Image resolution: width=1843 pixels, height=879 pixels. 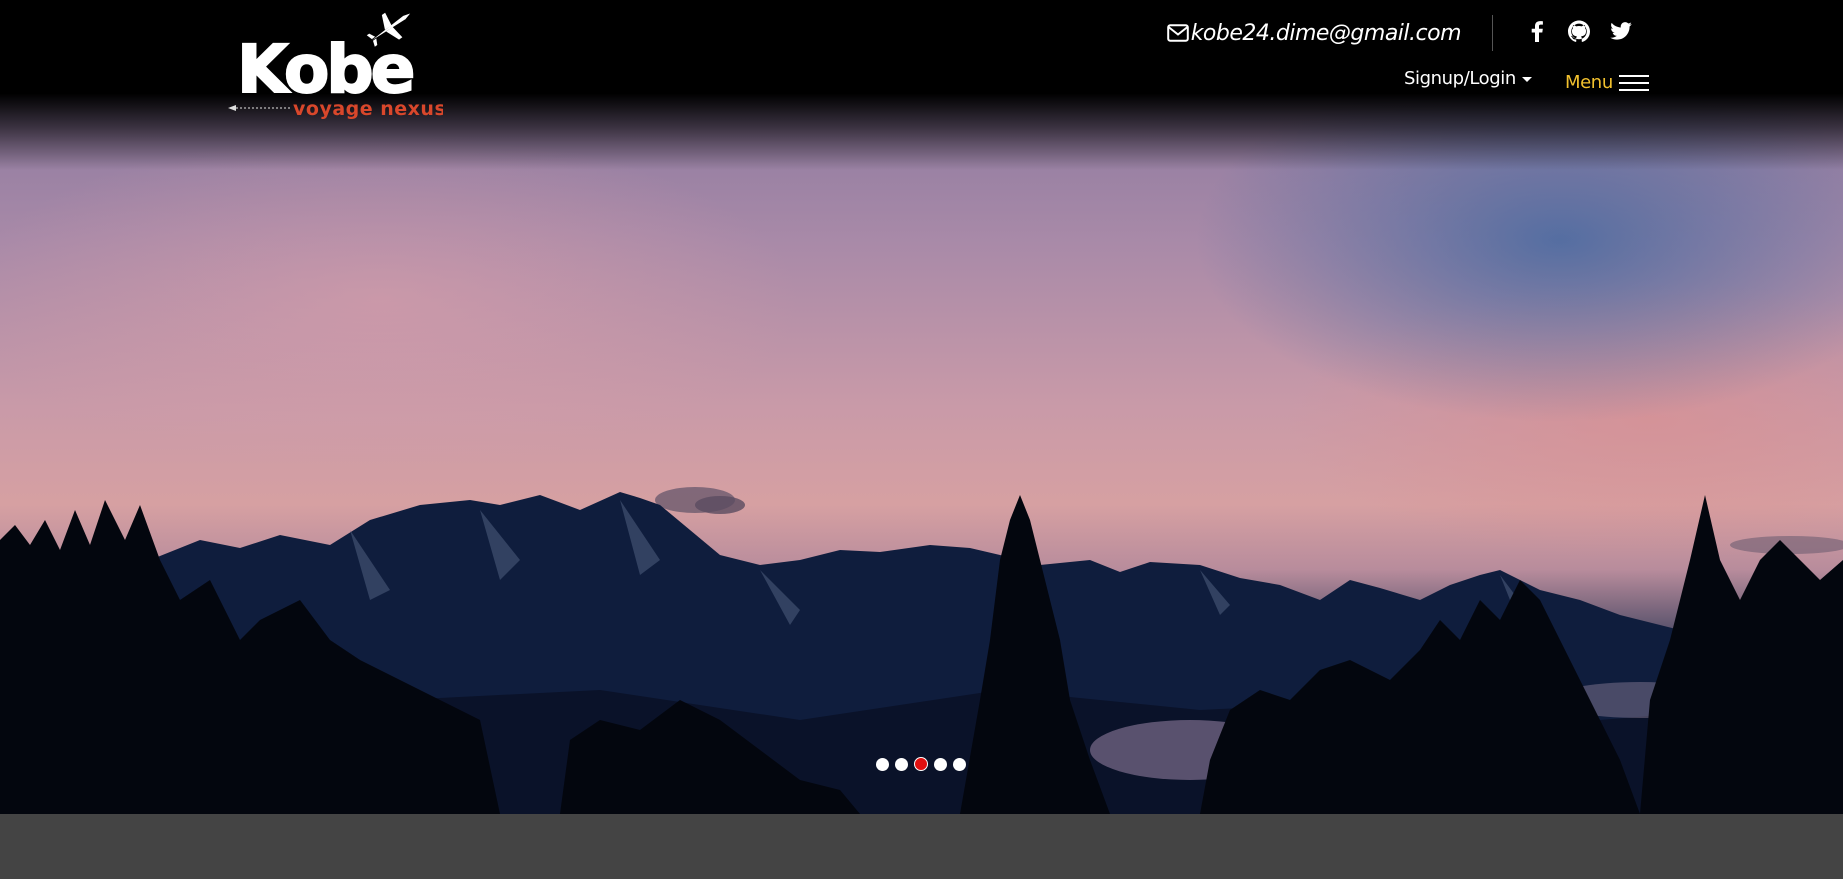 What do you see at coordinates (368, 109) in the screenshot?
I see `brand-tagline: voyage nexus` at bounding box center [368, 109].